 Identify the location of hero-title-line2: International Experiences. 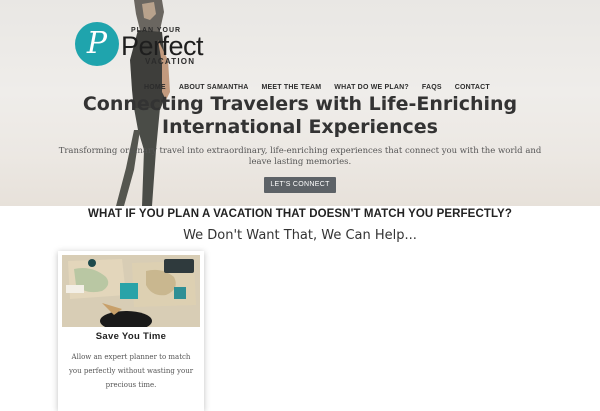
(300, 127).